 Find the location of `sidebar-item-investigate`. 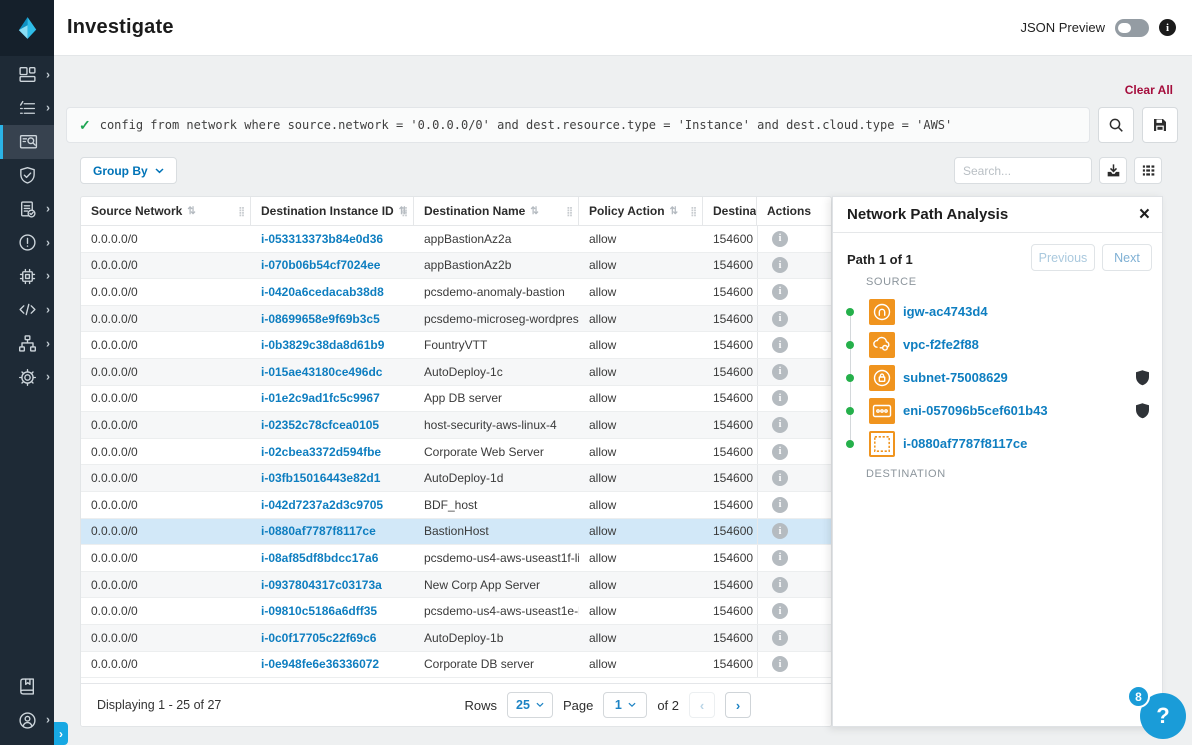

sidebar-item-investigate is located at coordinates (27, 142).